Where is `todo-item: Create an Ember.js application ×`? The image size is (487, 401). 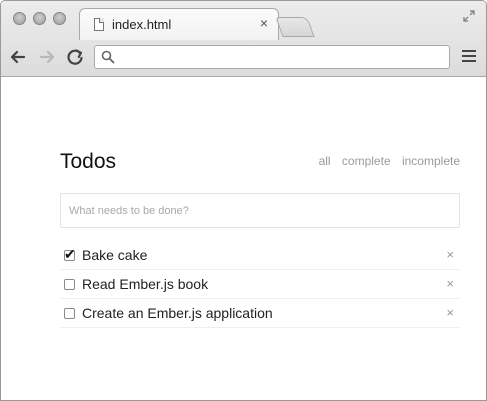 todo-item: Create an Ember.js application × is located at coordinates (260, 313).